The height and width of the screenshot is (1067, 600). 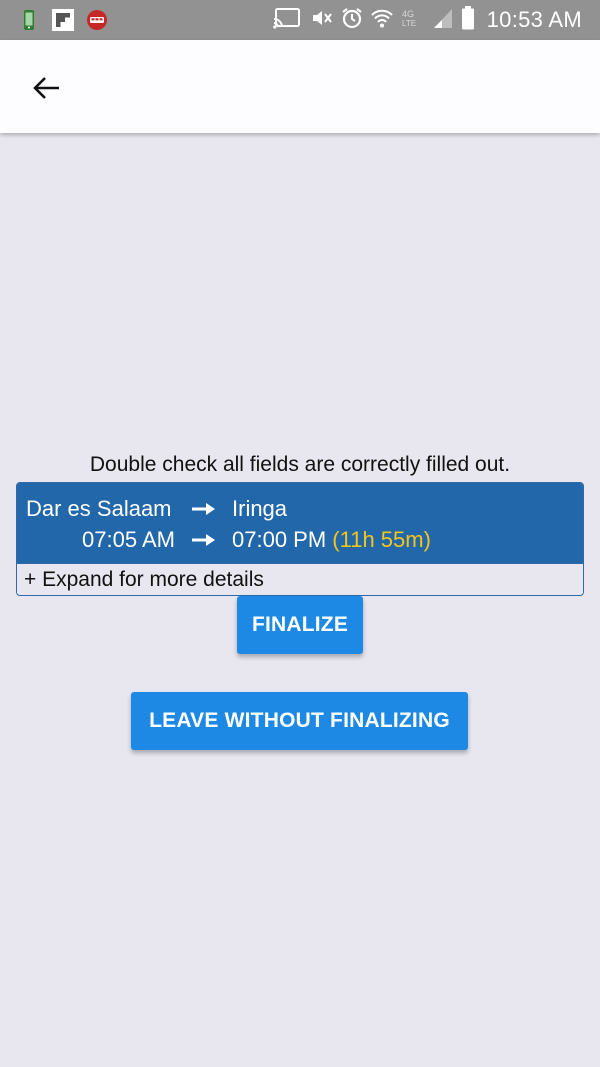 I want to click on arrival-time: 07:00 PM, so click(x=279, y=539).